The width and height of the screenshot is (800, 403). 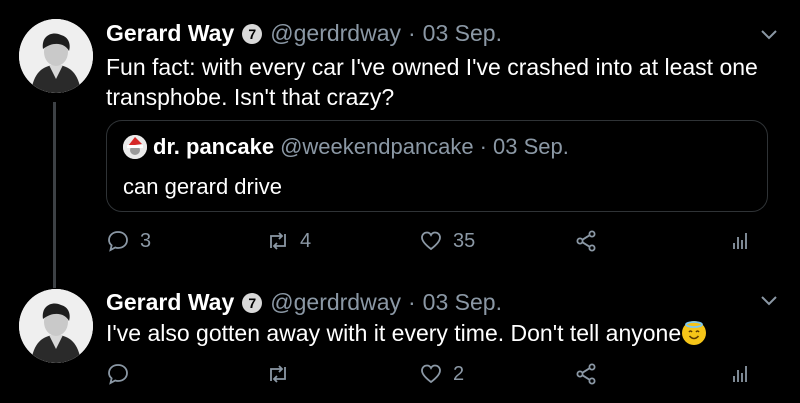 What do you see at coordinates (377, 147) in the screenshot?
I see `quoted-author-handle: @weekendpancake` at bounding box center [377, 147].